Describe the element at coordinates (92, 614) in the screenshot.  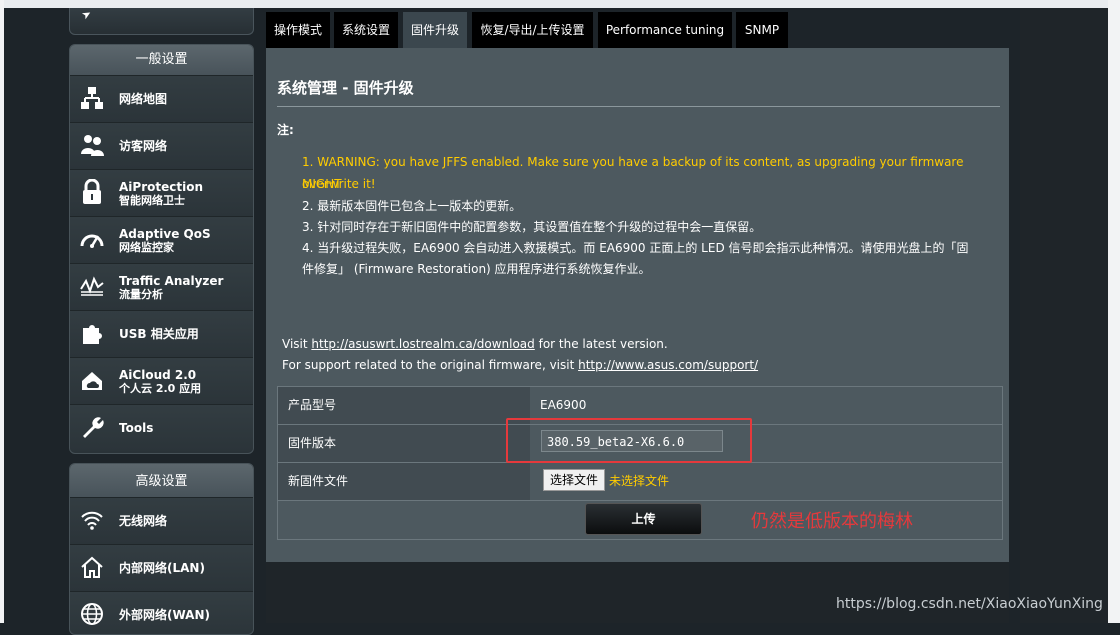
I see `globe-icon` at that location.